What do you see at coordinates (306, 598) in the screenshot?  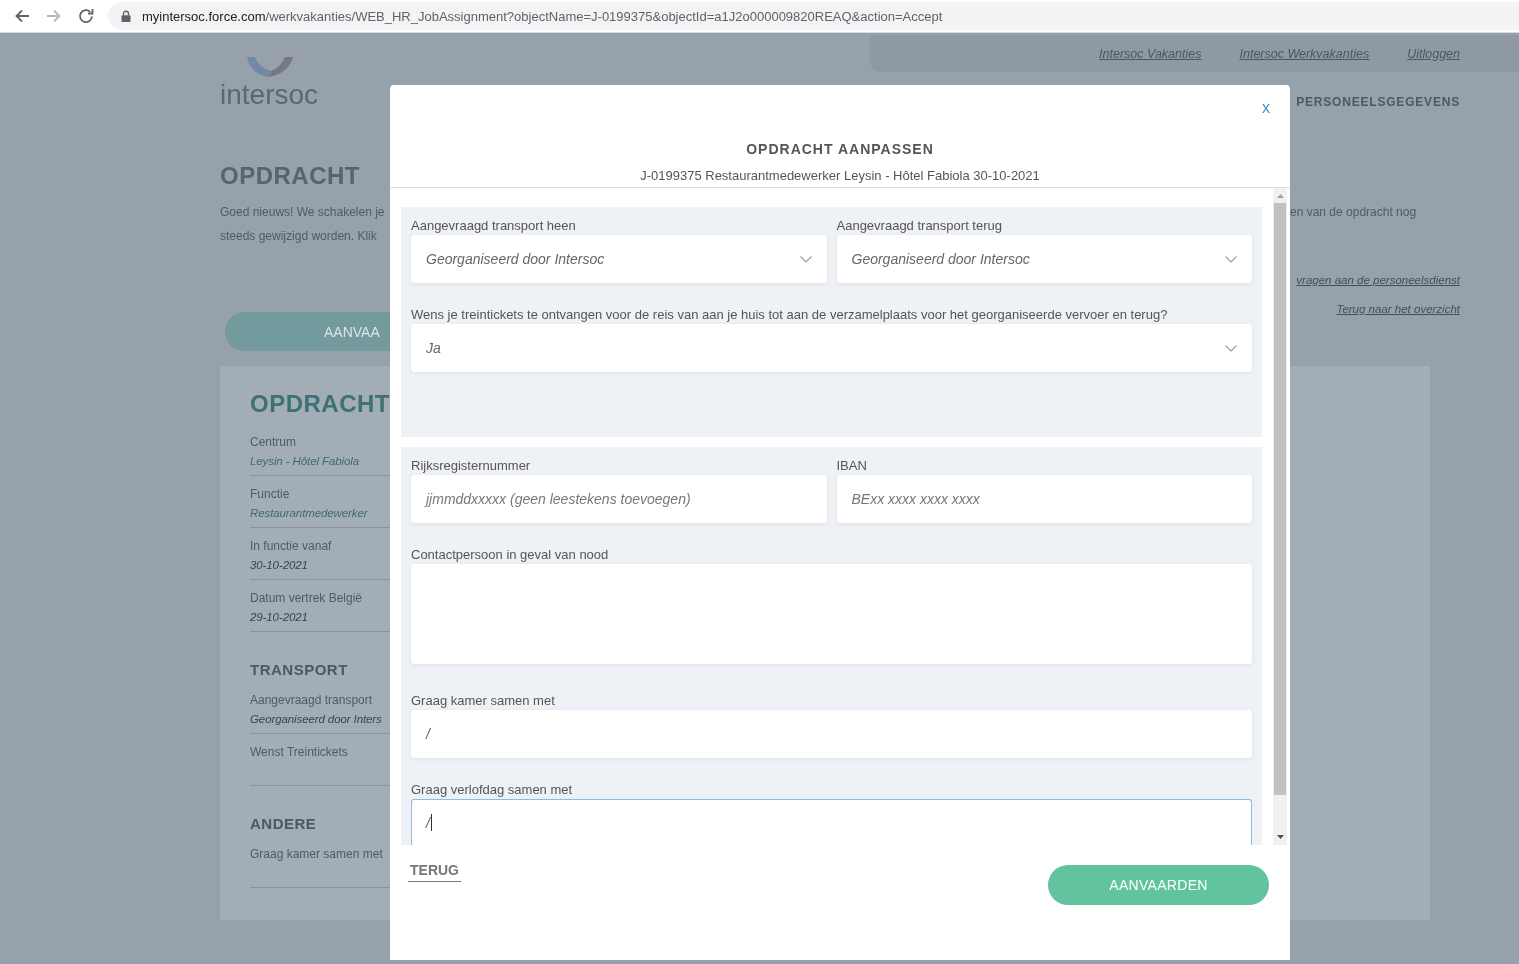 I see `field-label: Datum vertrek België` at bounding box center [306, 598].